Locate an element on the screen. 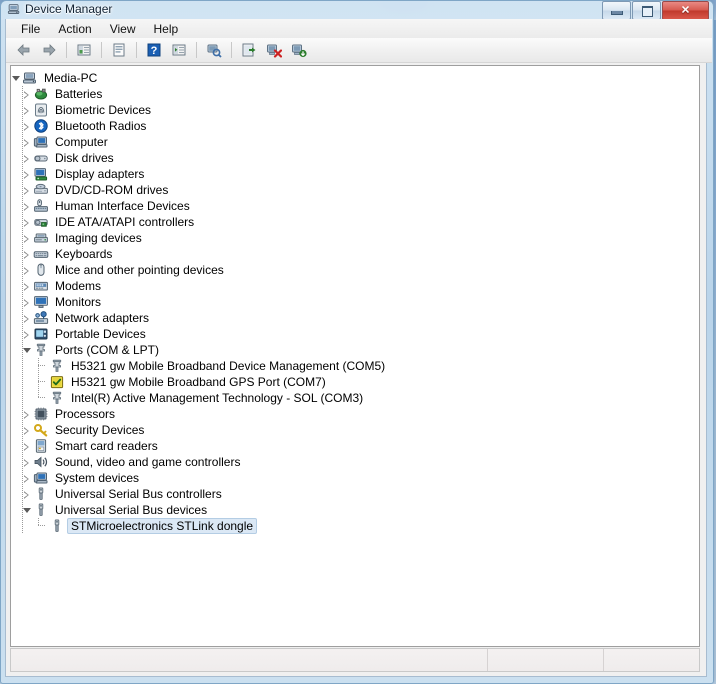 The width and height of the screenshot is (716, 684). tree-item: Ports (COM & LPT) is located at coordinates (355, 350).